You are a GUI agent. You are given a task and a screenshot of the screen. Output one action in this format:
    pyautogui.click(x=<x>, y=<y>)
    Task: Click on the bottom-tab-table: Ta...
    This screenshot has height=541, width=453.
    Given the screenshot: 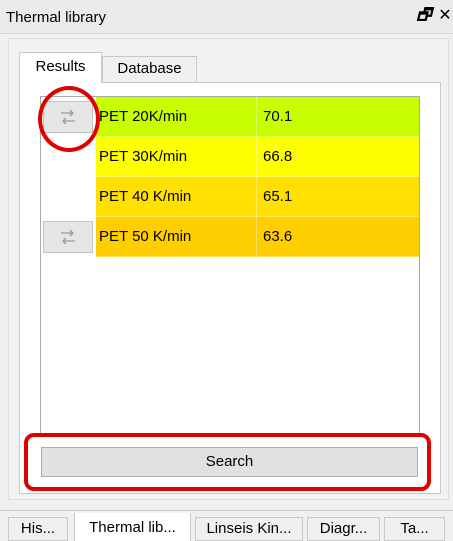 What is the action you would take?
    pyautogui.click(x=414, y=529)
    